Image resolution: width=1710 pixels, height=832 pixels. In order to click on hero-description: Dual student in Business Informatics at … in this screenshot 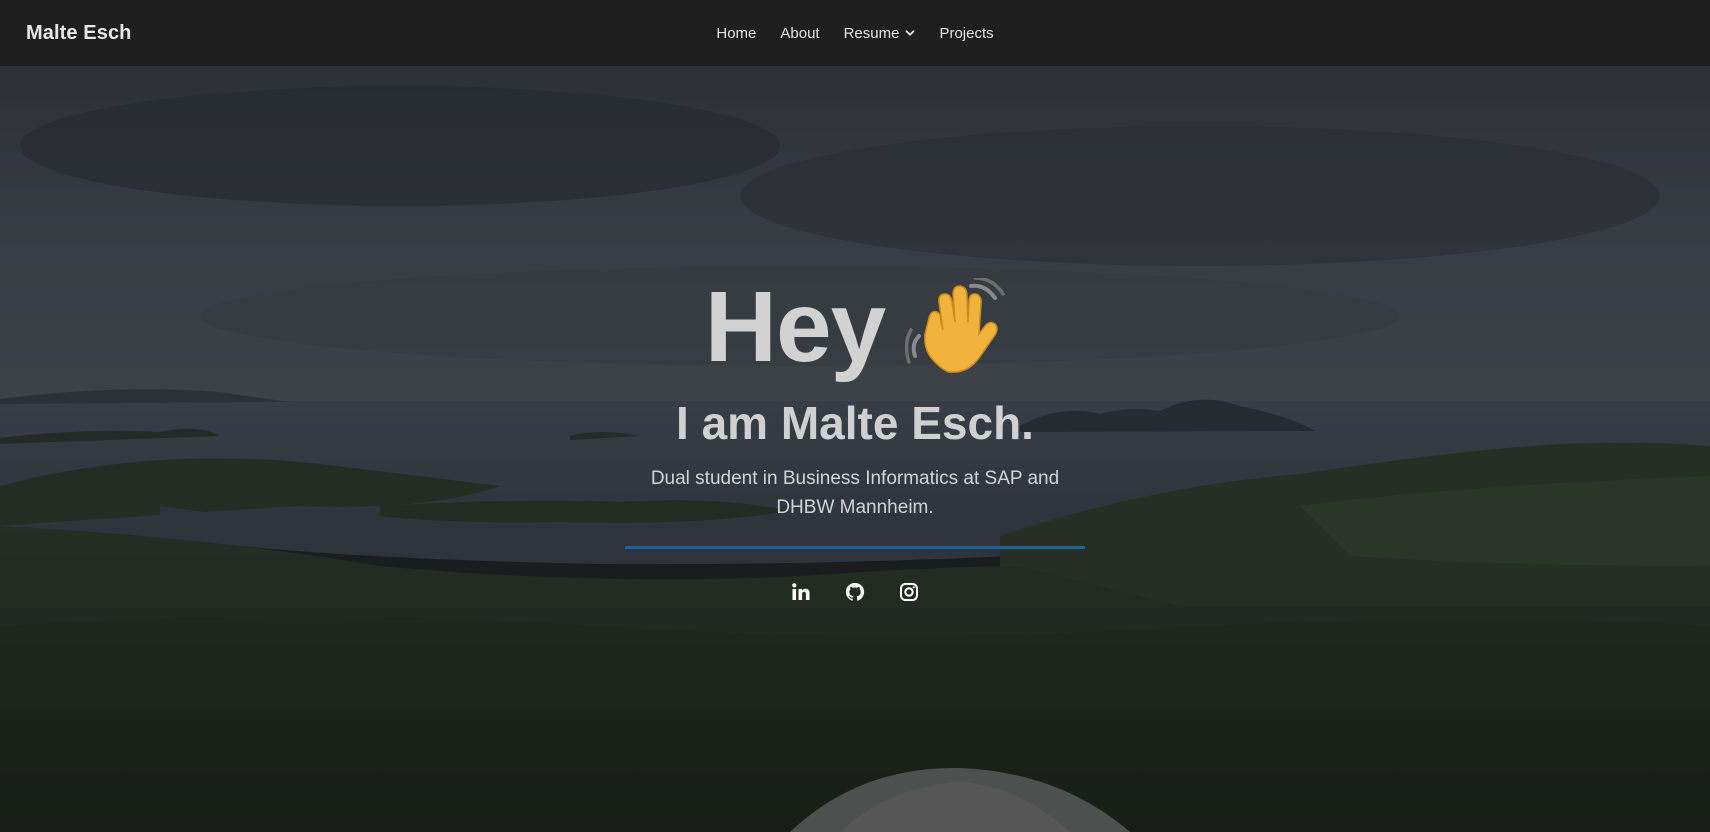, I will do `click(855, 493)`.